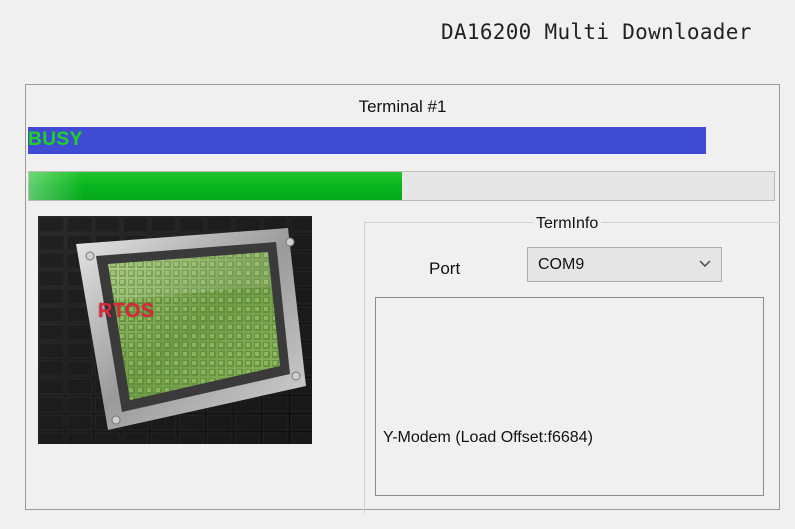 The width and height of the screenshot is (795, 529). What do you see at coordinates (624, 264) in the screenshot?
I see `port-select: COM9` at bounding box center [624, 264].